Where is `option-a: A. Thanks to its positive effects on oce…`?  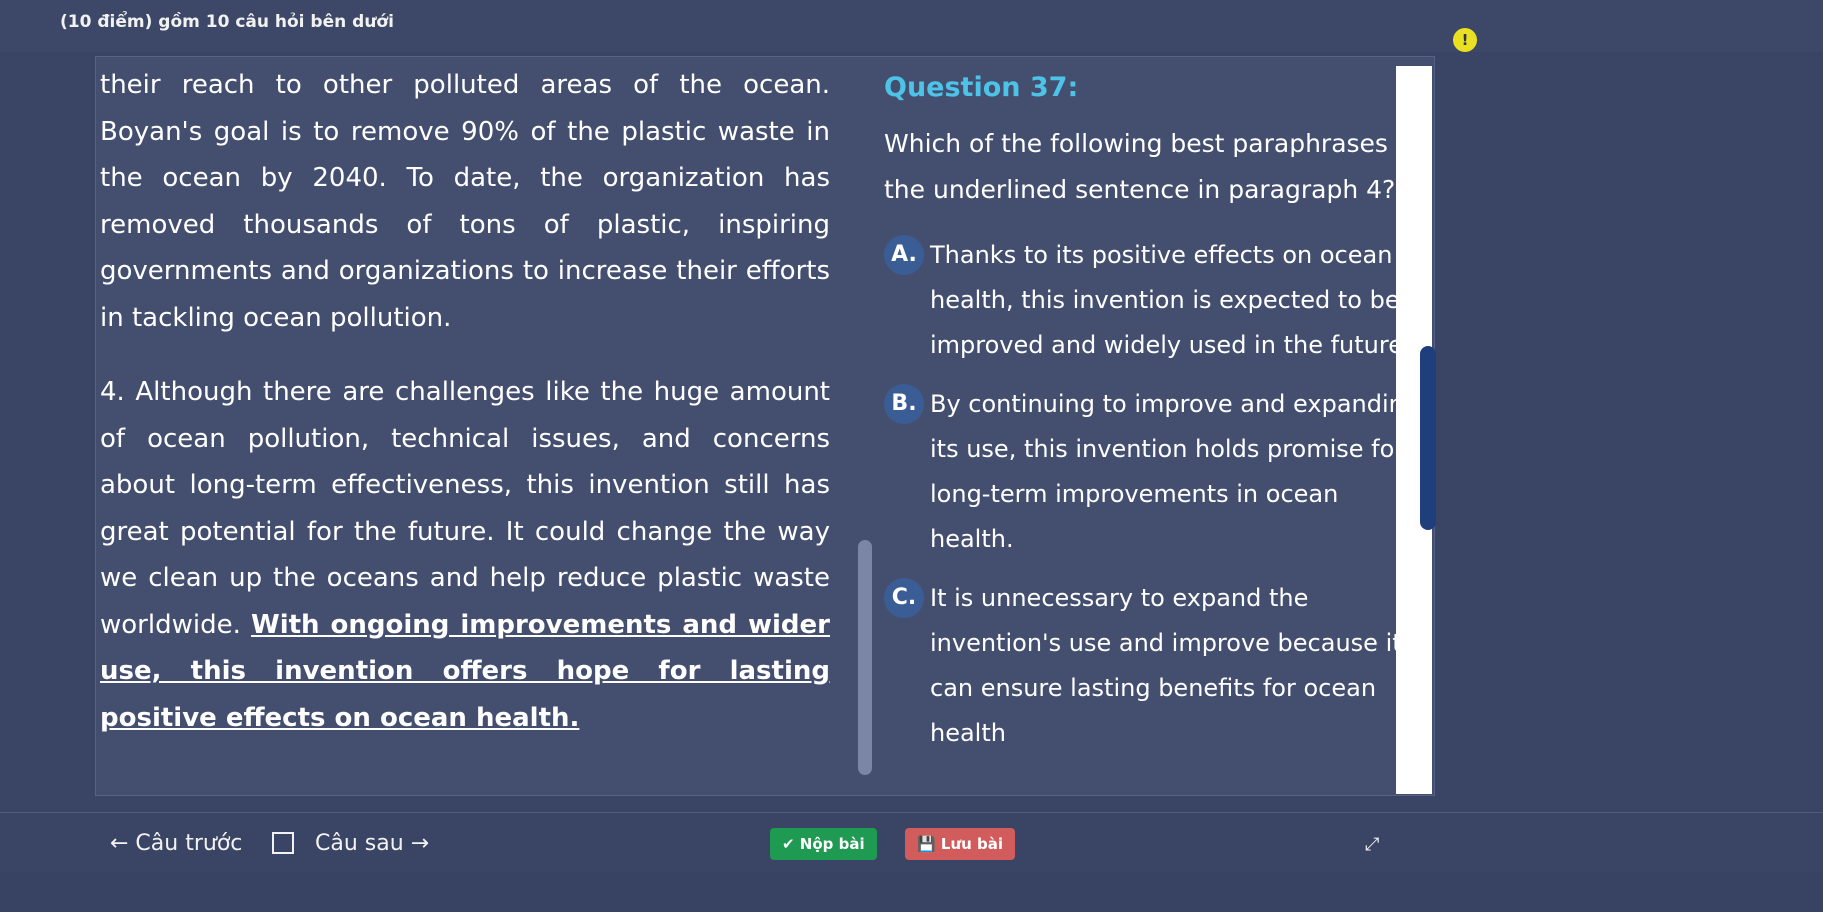
option-a: A. Thanks to its positive effects on oce… is located at coordinates (1154, 300).